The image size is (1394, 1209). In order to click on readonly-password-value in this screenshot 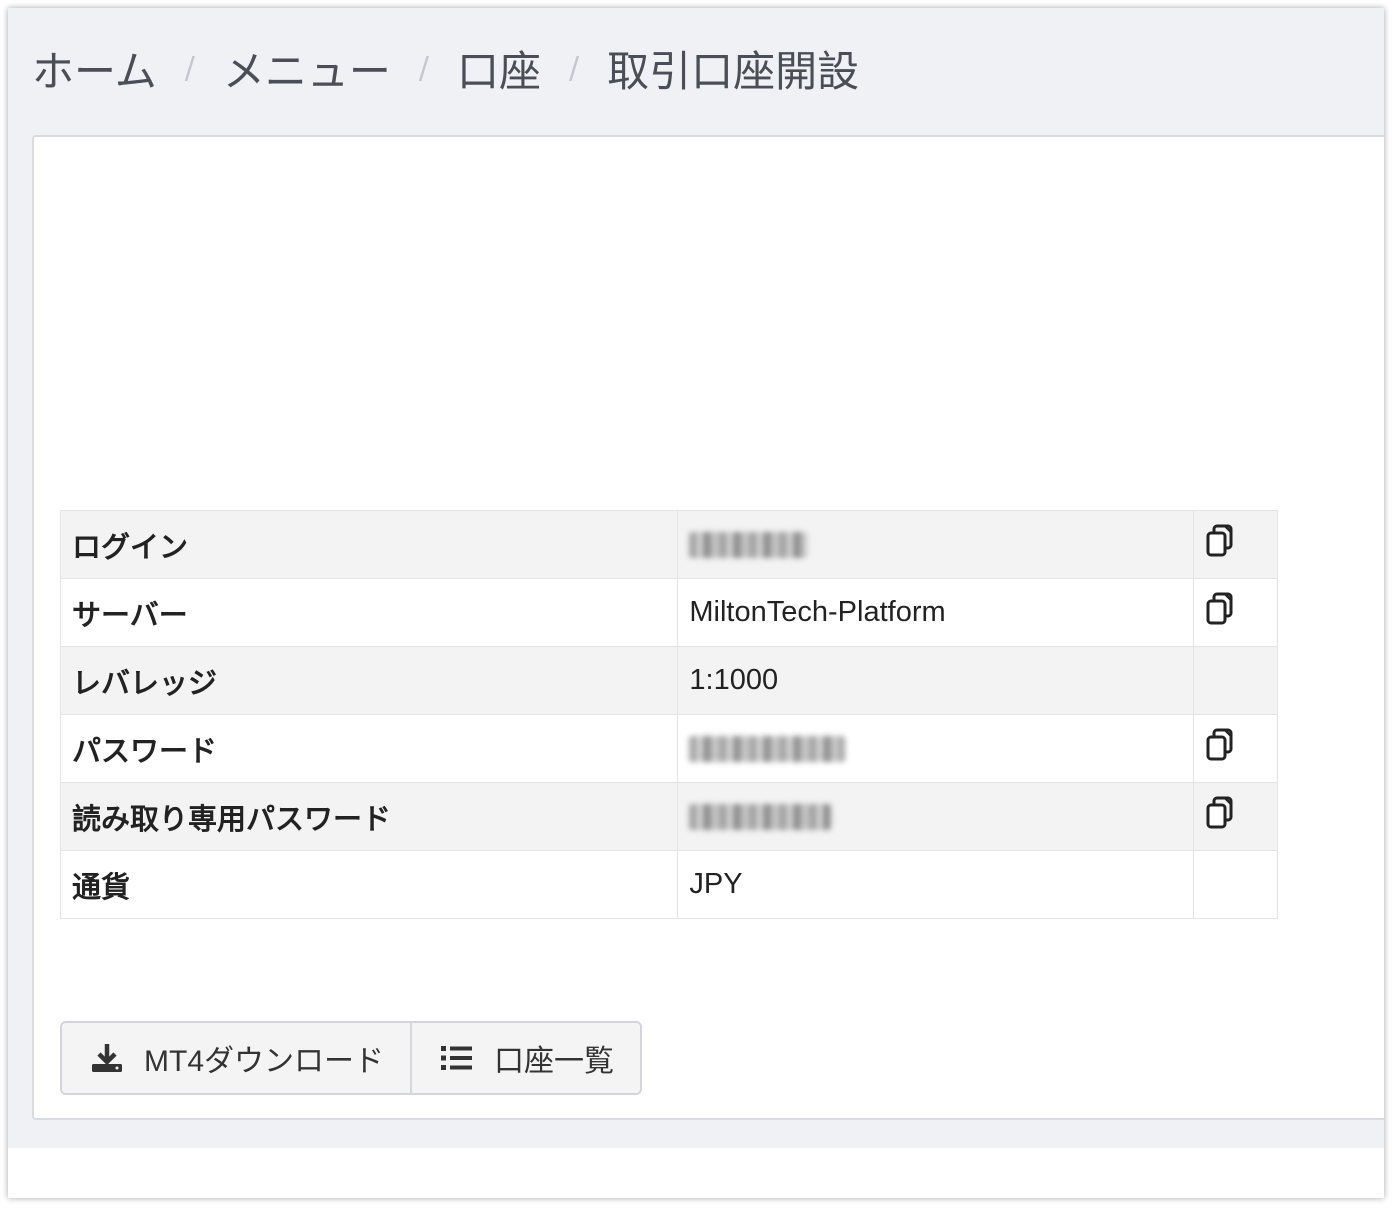, I will do `click(936, 816)`.